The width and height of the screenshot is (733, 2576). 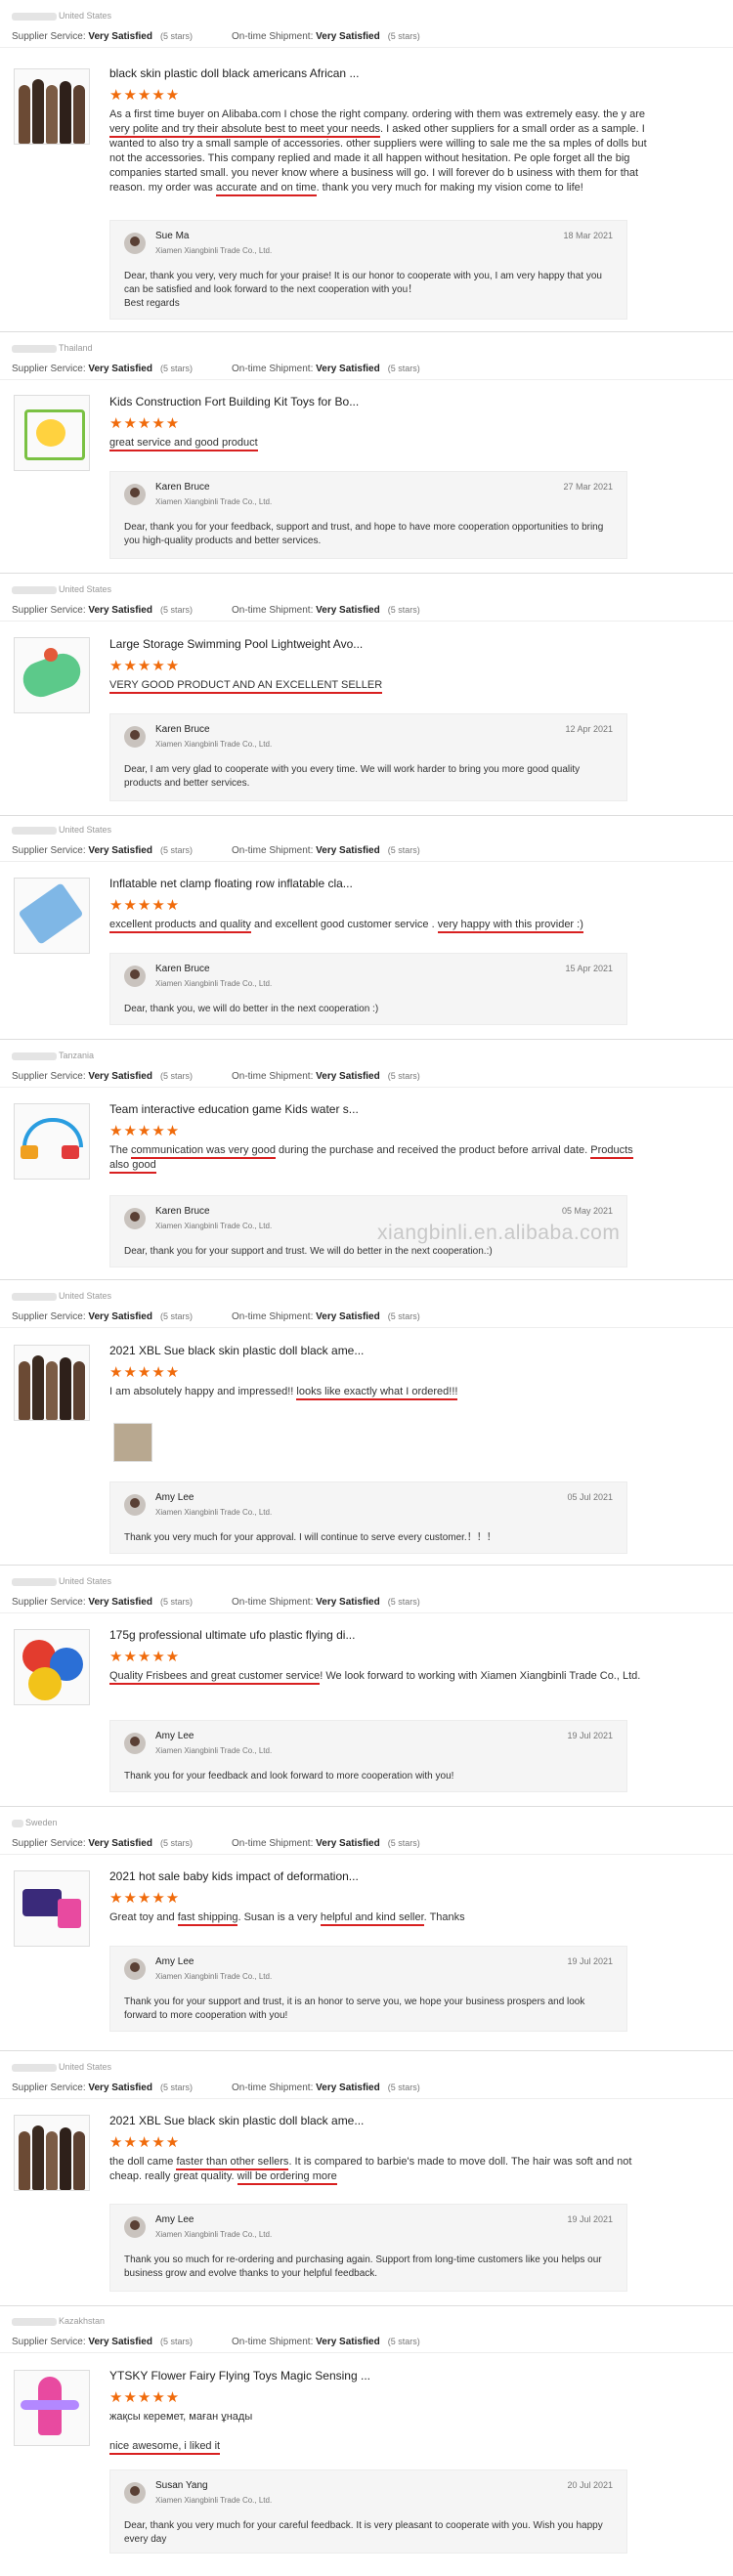 What do you see at coordinates (589, 969) in the screenshot?
I see `reply-date: 15 Apr 2021` at bounding box center [589, 969].